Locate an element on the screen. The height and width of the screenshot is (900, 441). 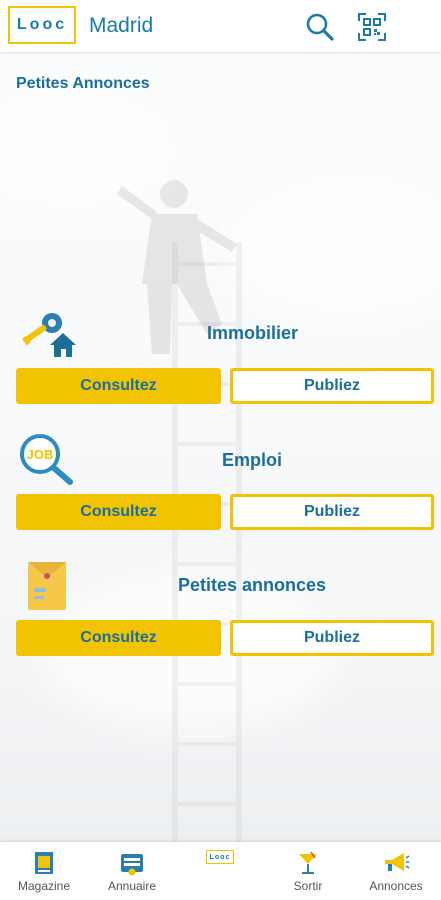
app-header: Looc Madrid is located at coordinates (220, 26).